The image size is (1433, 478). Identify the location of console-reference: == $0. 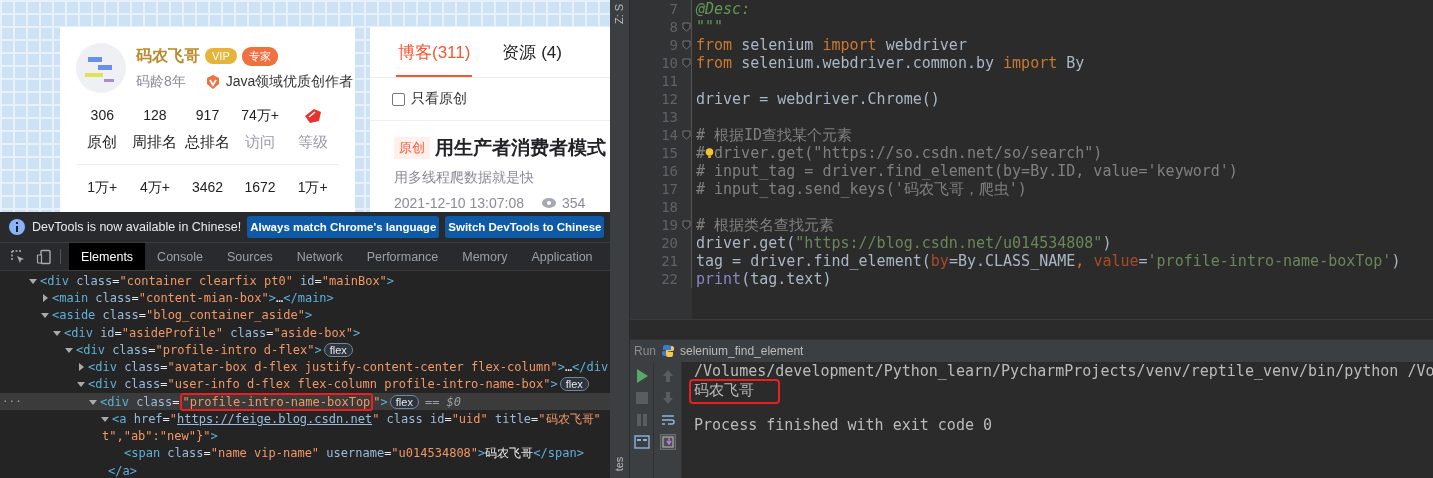
(443, 401).